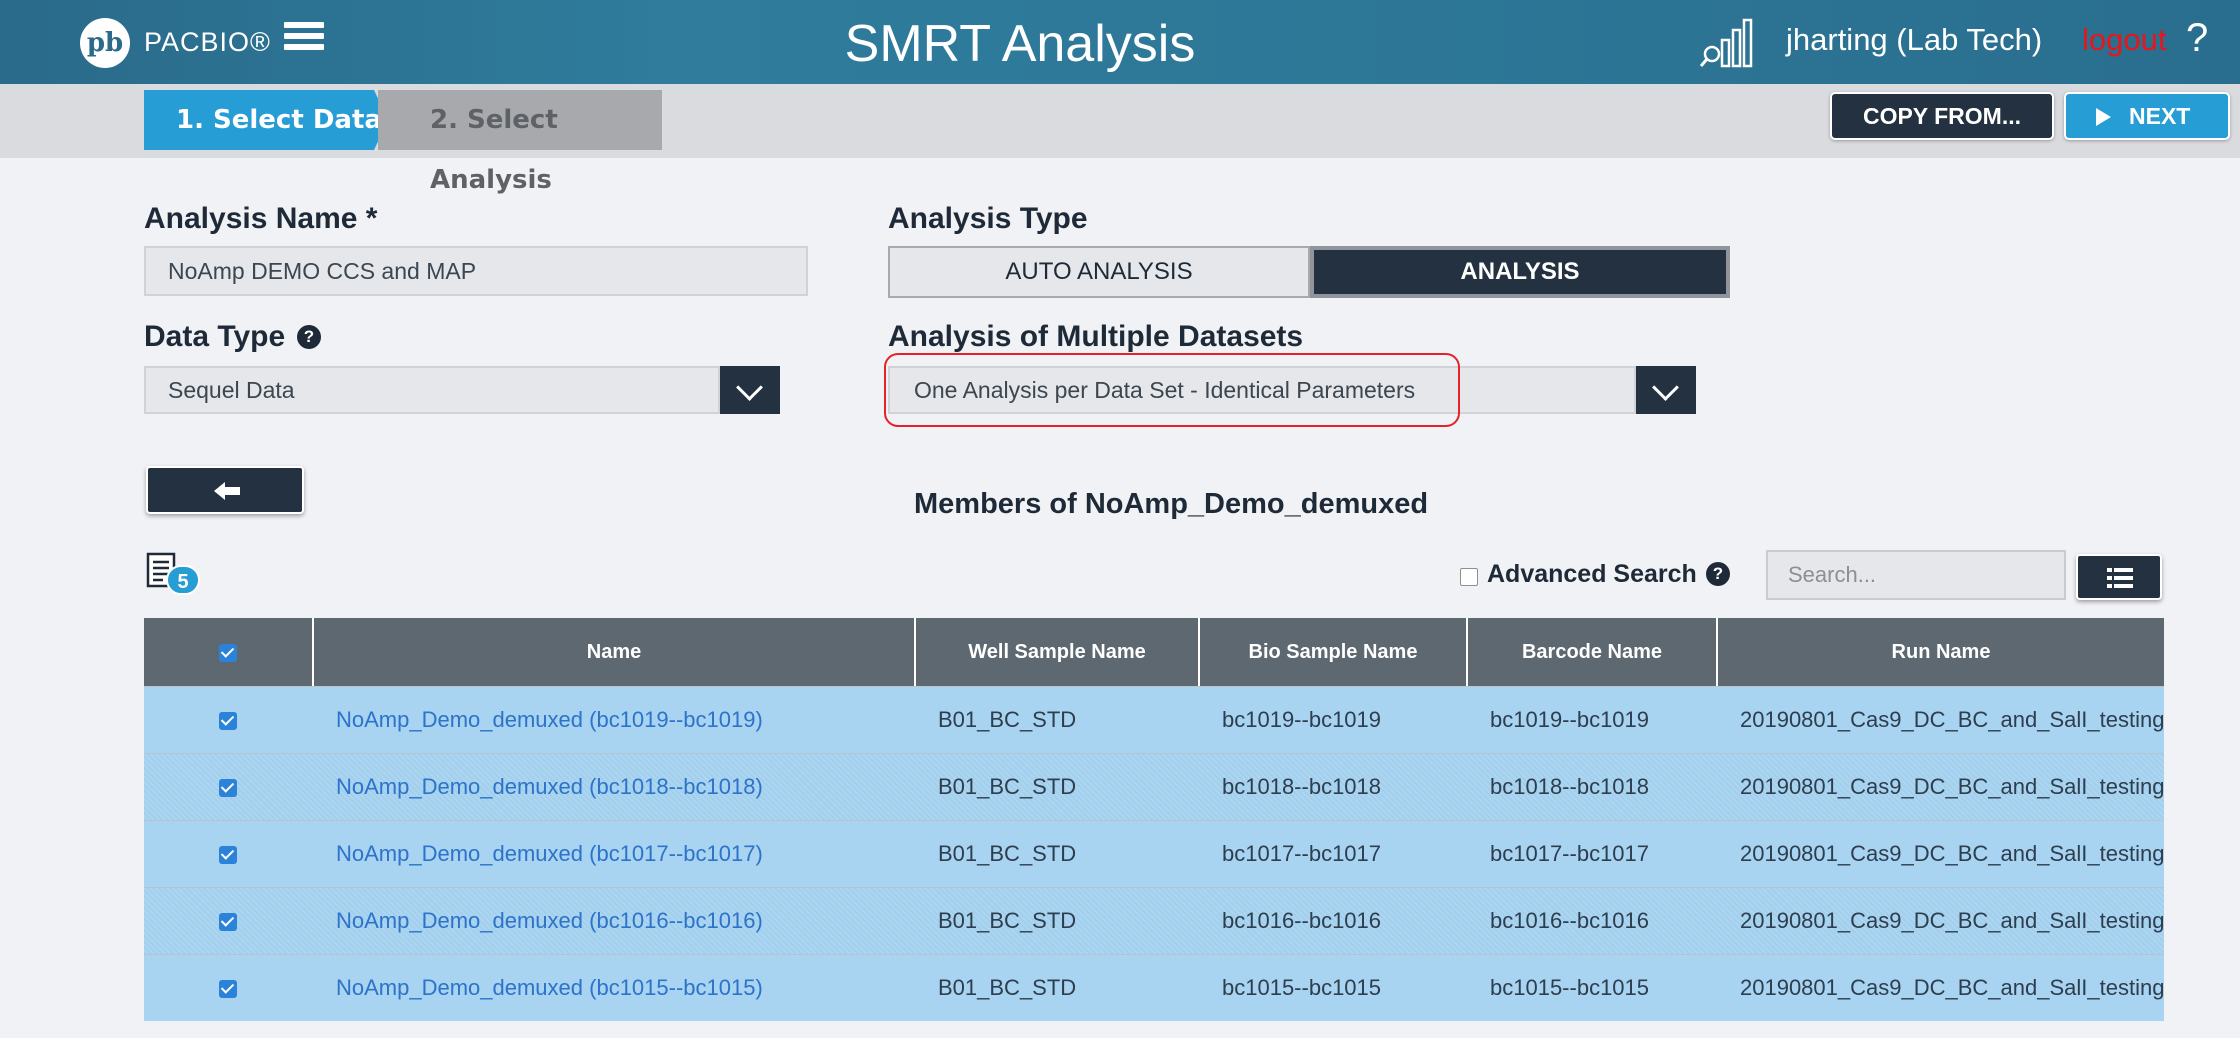  Describe the element at coordinates (1666, 390) in the screenshot. I see `multiple-datasets-dropdown-icon` at that location.